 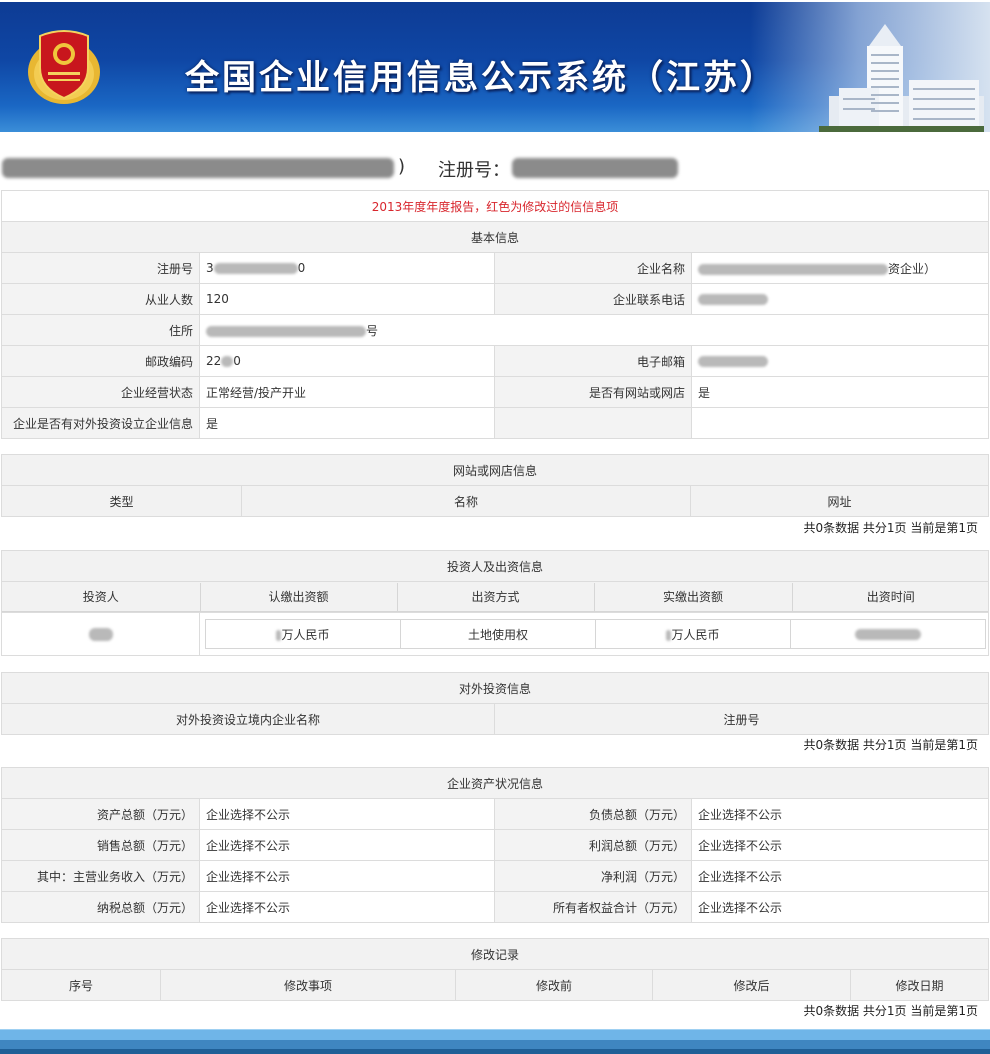 What do you see at coordinates (347, 907) in the screenshot?
I see `total-tax-value: 企业选择不公示` at bounding box center [347, 907].